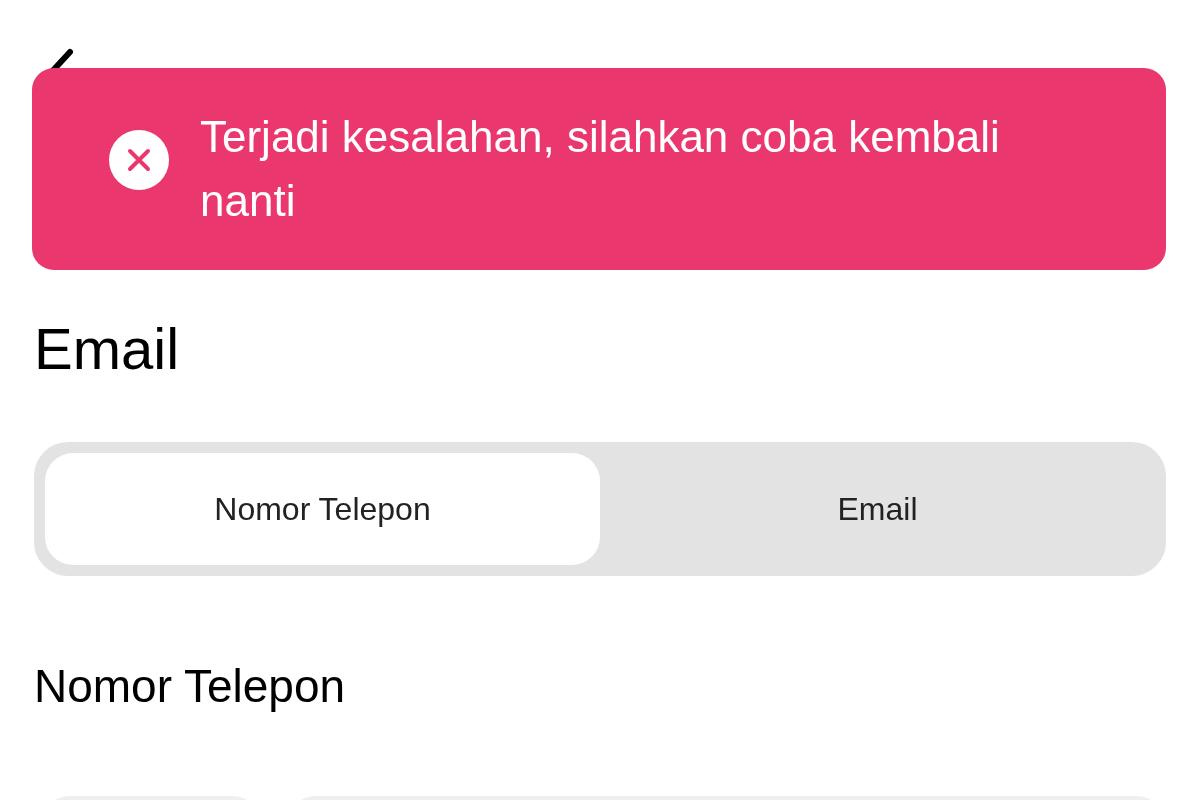 This screenshot has height=800, width=1200. I want to click on segment-tab: Nomor Telepon, so click(322, 509).